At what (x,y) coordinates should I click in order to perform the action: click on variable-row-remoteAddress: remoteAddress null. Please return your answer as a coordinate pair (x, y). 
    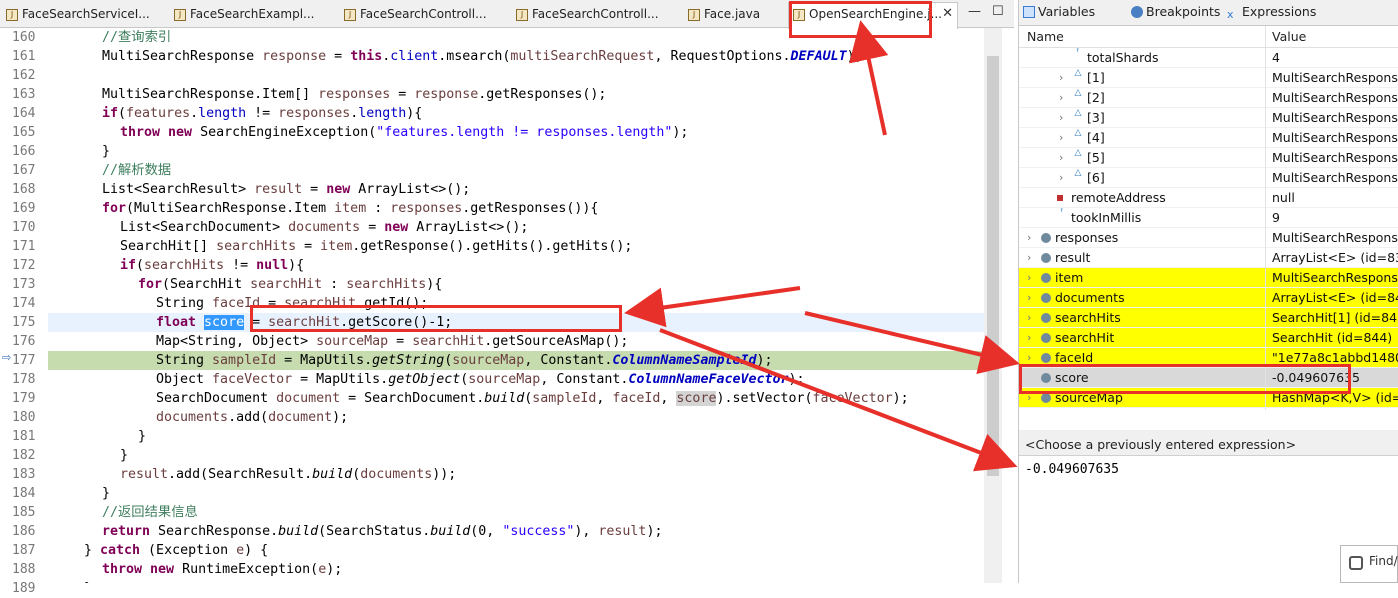
    Looking at the image, I should click on (1208, 198).